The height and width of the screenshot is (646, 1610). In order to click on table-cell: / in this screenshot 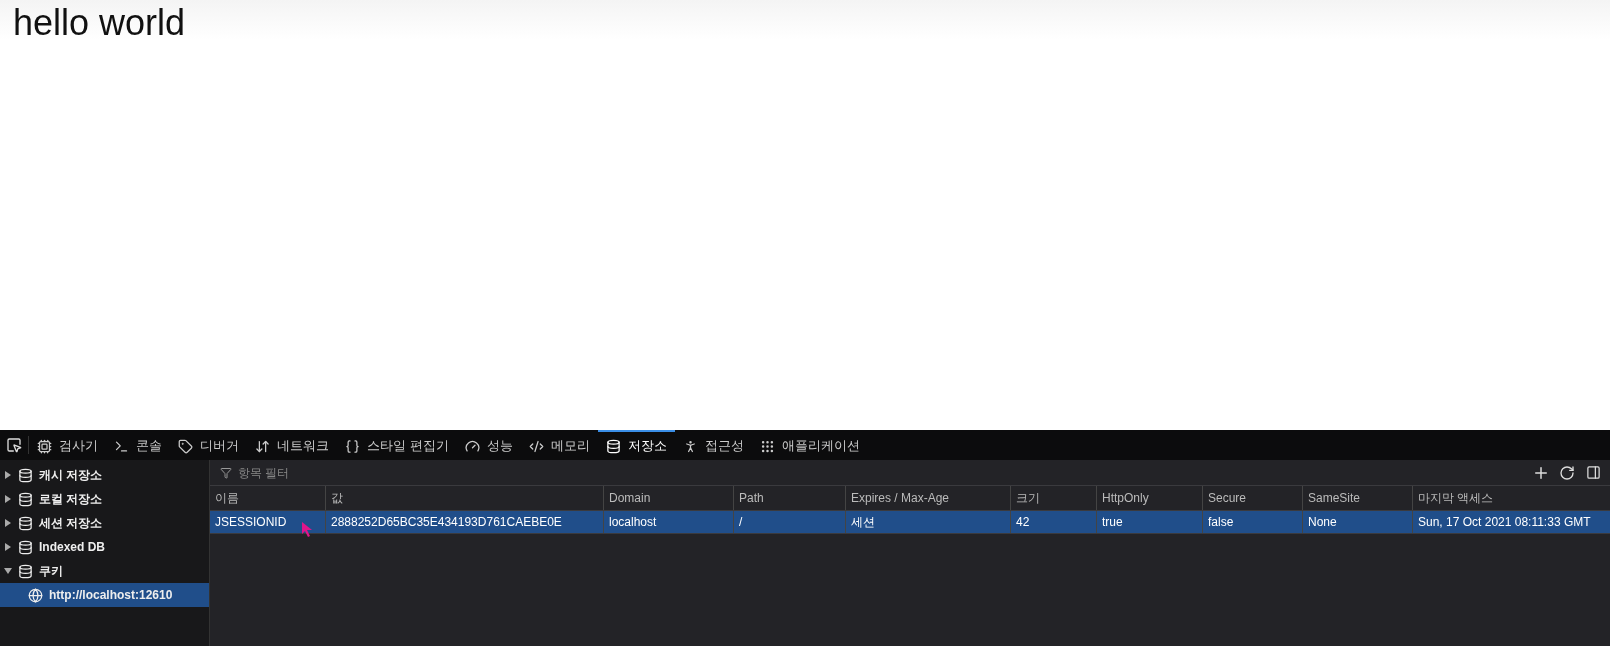, I will do `click(741, 522)`.